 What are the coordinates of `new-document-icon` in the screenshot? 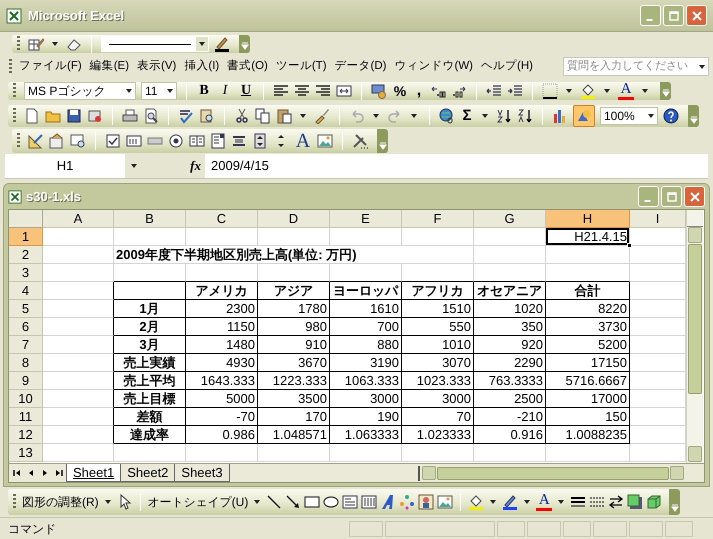 It's located at (32, 116).